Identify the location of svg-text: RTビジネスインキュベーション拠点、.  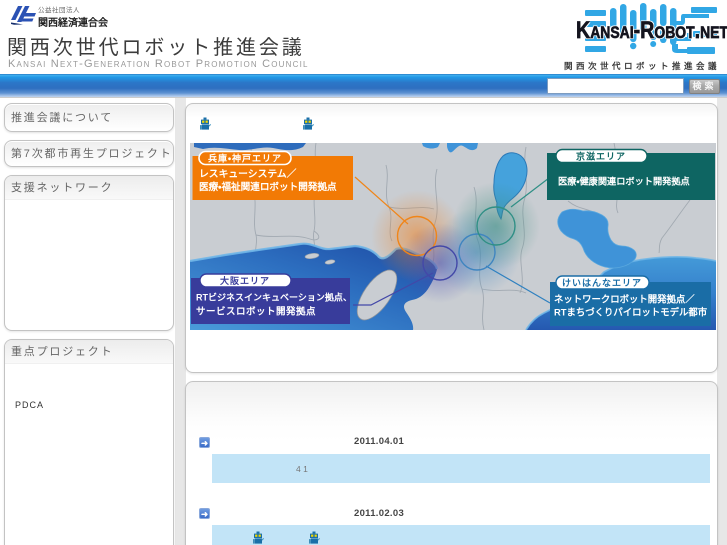
(274, 297).